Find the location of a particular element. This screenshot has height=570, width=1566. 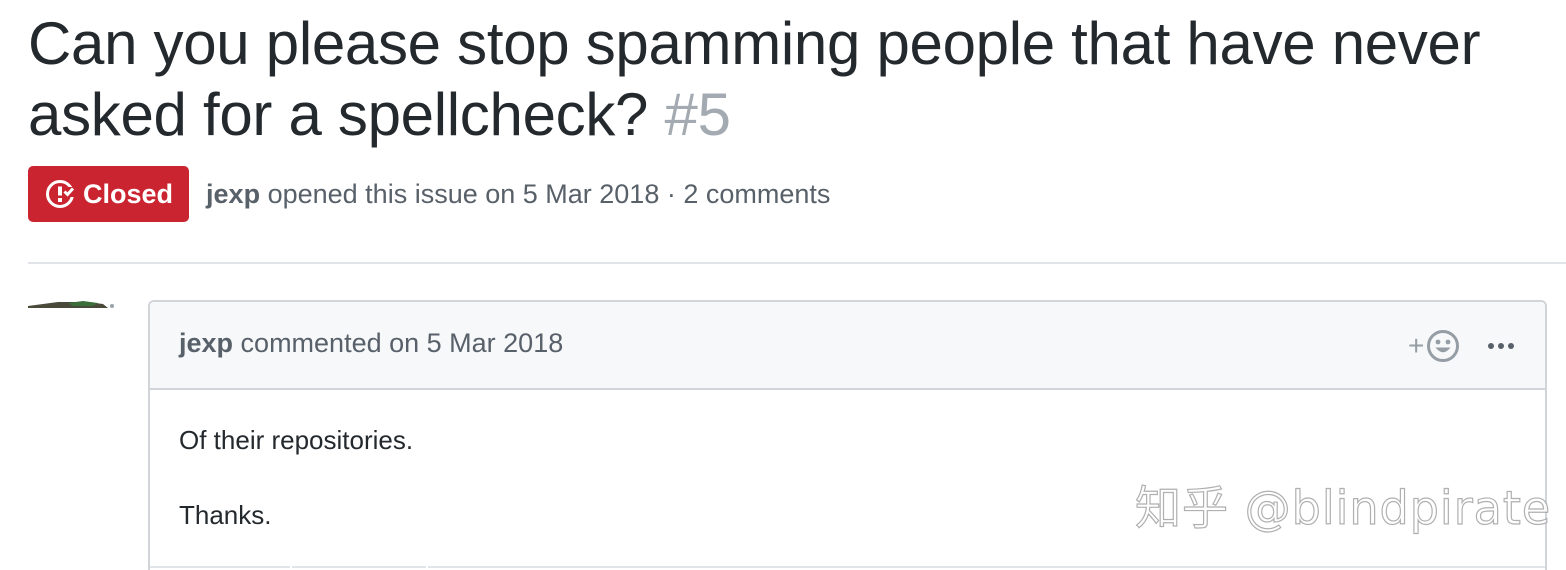

issue-comments-count: 2 comments is located at coordinates (757, 193).